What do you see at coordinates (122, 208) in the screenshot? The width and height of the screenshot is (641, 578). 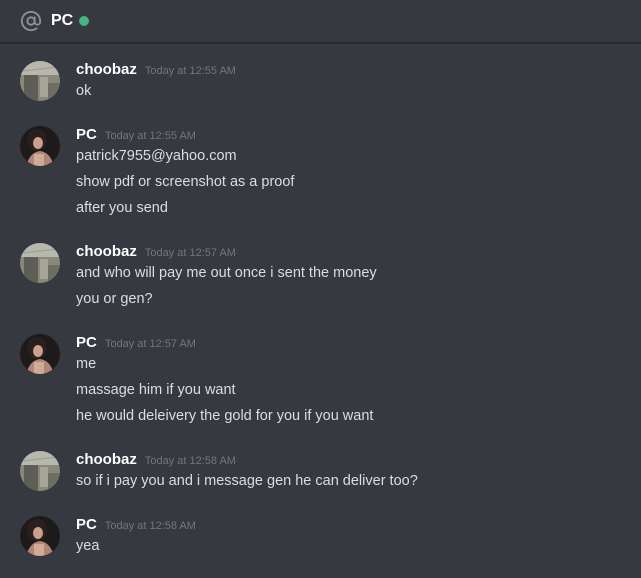 I see `message-text: after you send` at bounding box center [122, 208].